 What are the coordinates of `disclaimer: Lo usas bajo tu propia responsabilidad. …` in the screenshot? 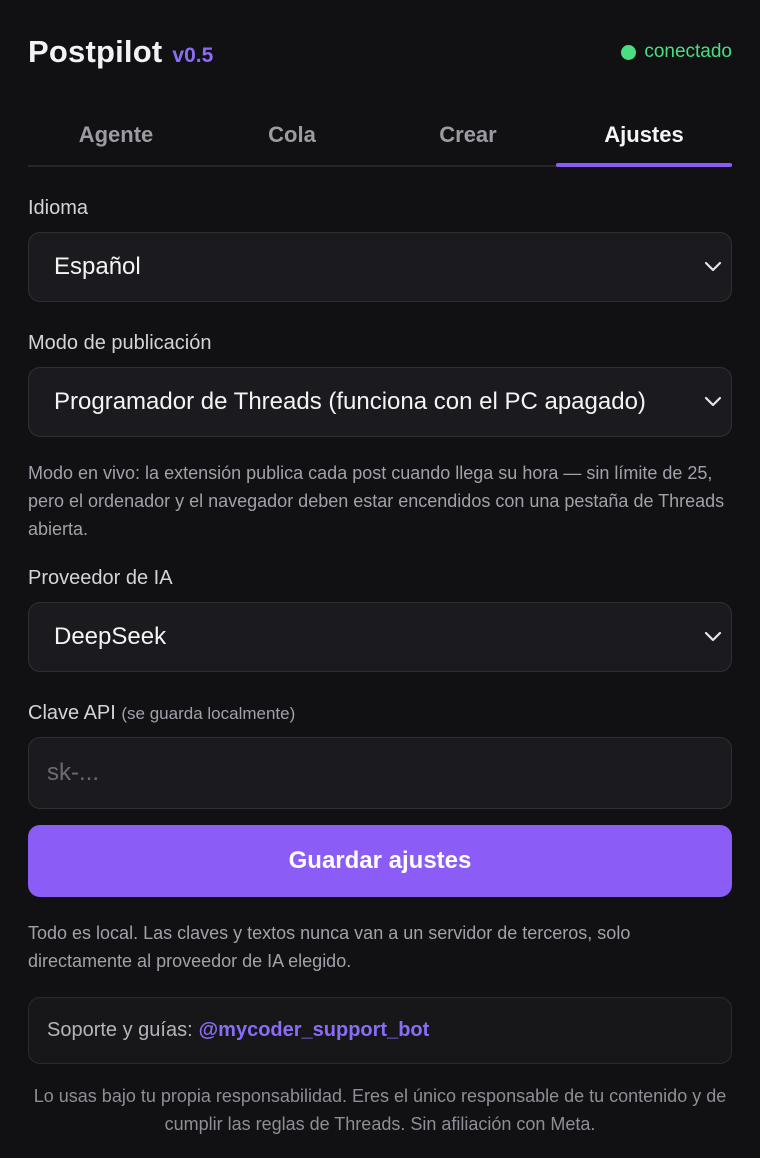 It's located at (380, 1110).